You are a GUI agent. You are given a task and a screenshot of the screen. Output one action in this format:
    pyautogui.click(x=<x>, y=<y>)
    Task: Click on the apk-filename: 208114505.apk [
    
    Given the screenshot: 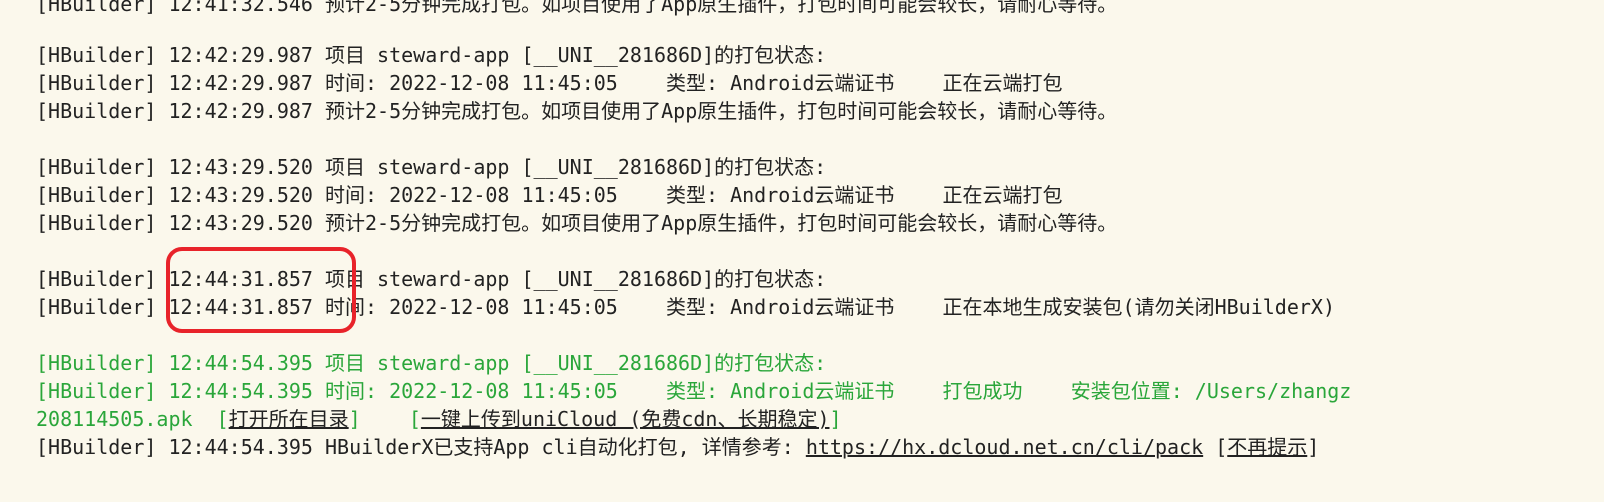 What is the action you would take?
    pyautogui.click(x=132, y=419)
    